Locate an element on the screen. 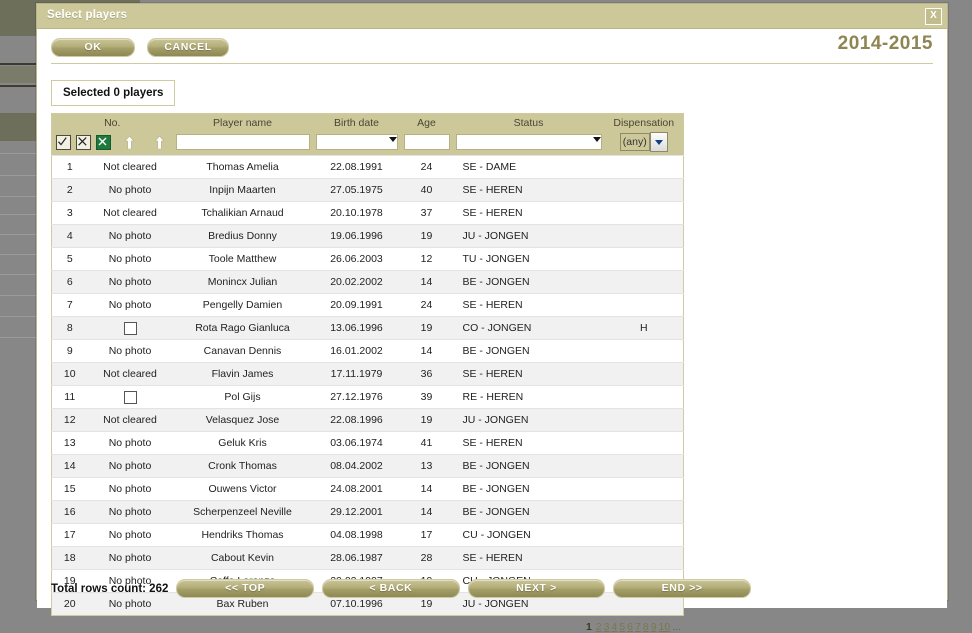 The image size is (972, 633). filter-player-name-input is located at coordinates (242, 142).